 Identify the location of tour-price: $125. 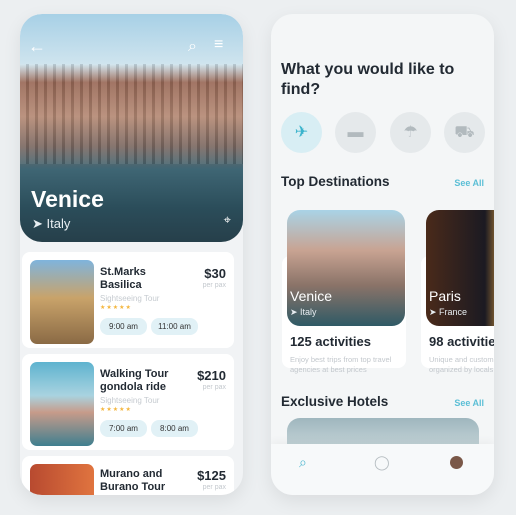
(211, 475).